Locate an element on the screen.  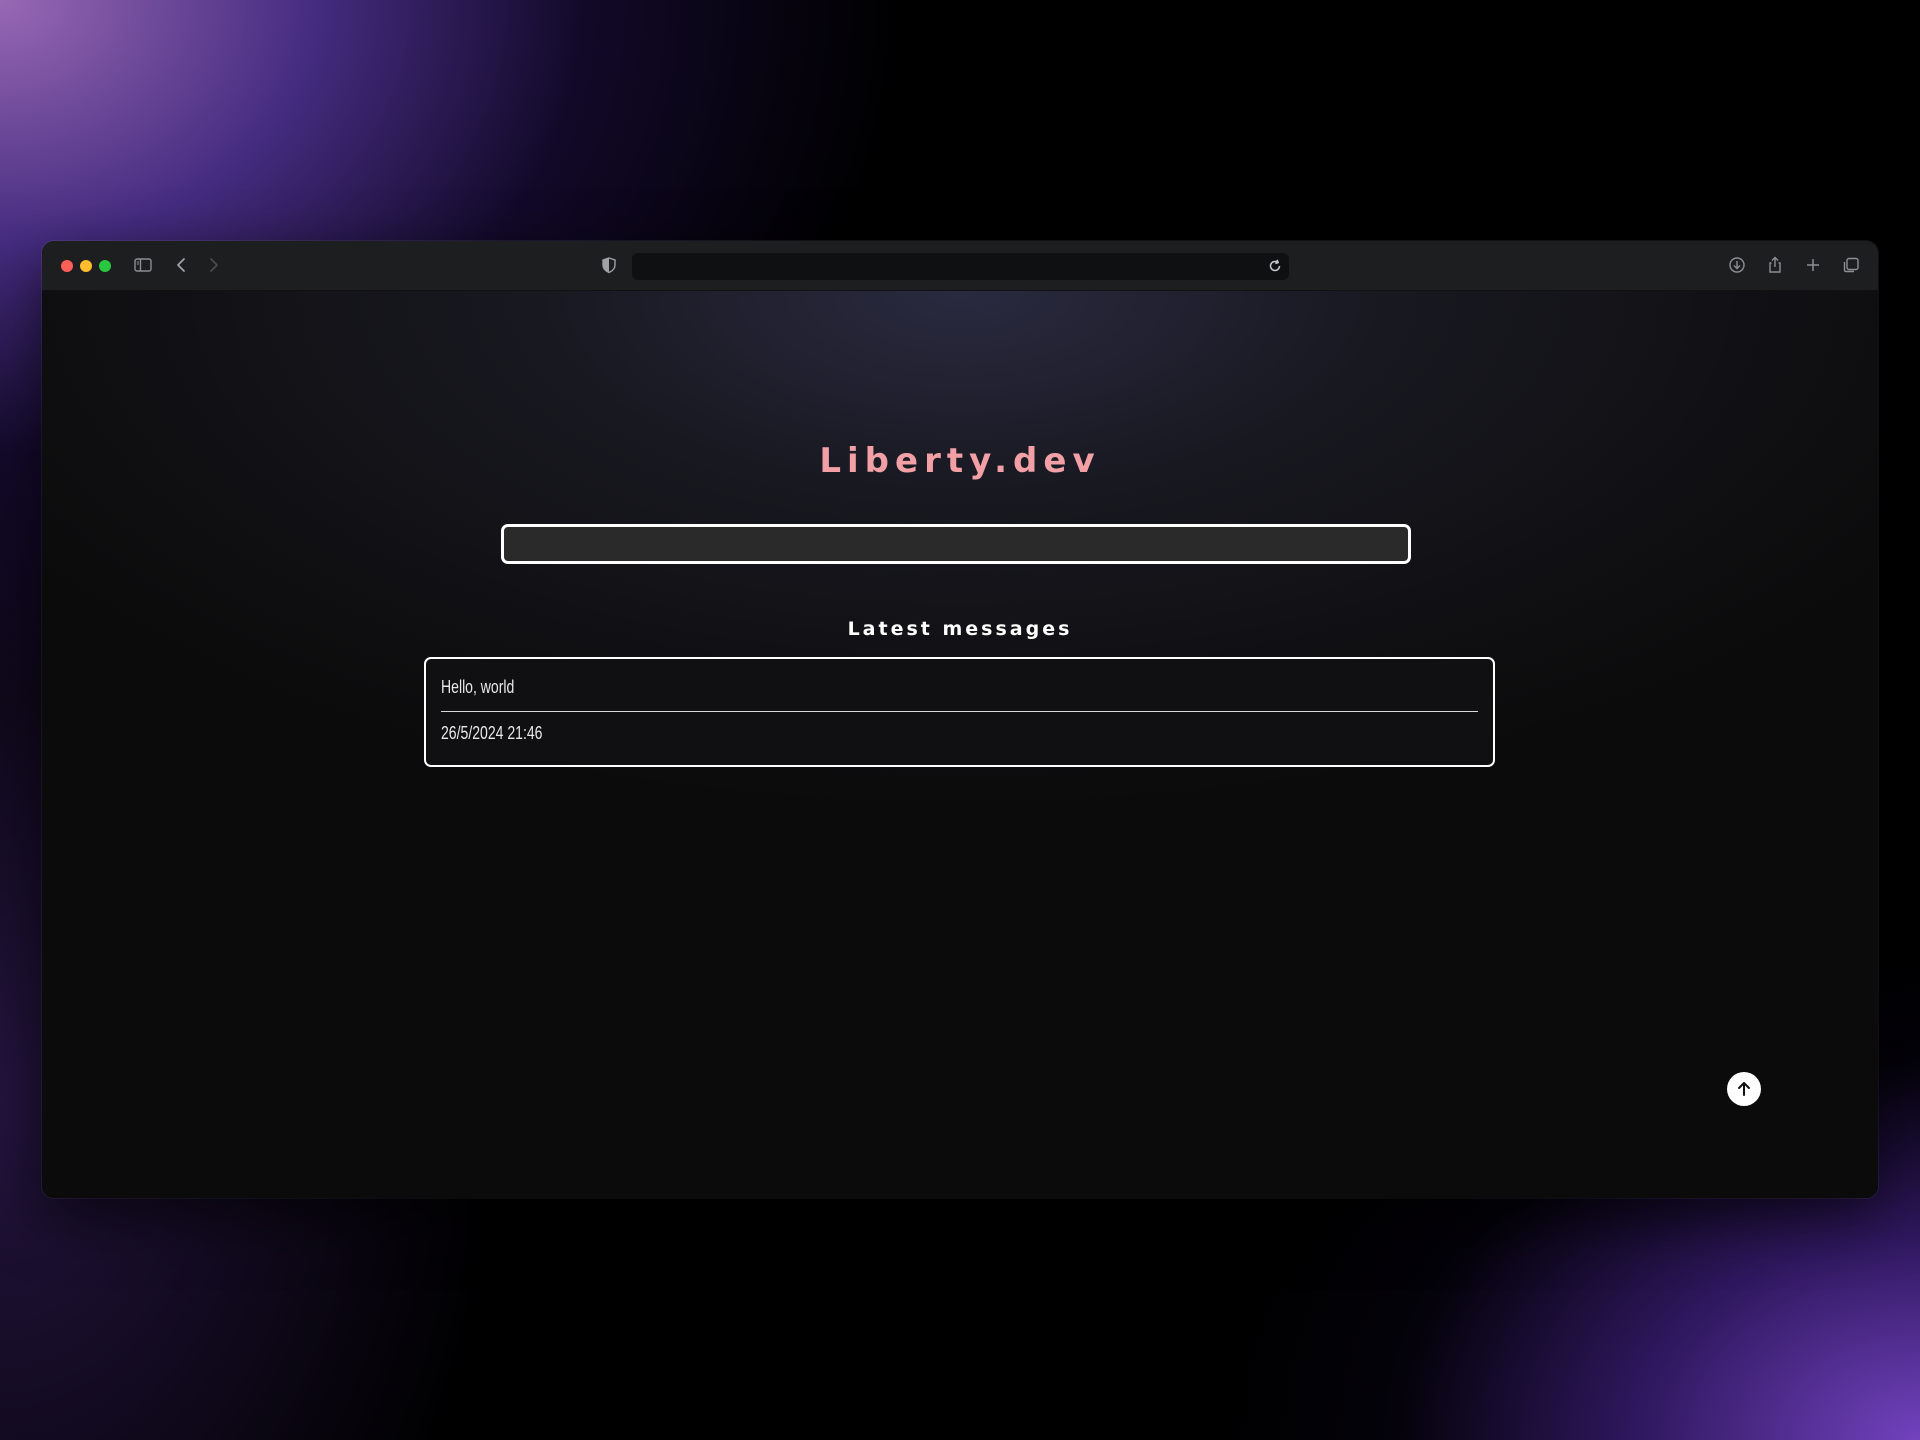
close-window-button is located at coordinates (67, 266).